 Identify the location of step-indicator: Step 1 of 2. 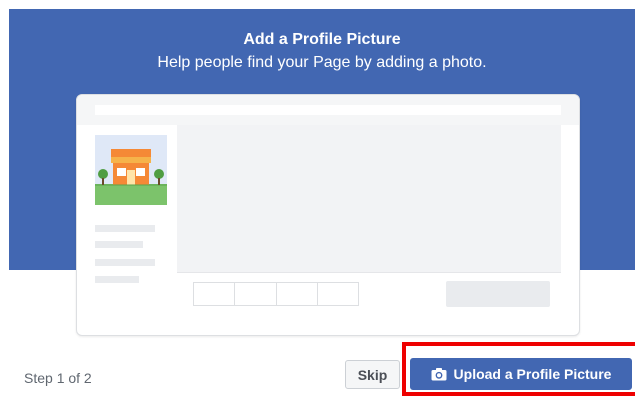
(58, 378).